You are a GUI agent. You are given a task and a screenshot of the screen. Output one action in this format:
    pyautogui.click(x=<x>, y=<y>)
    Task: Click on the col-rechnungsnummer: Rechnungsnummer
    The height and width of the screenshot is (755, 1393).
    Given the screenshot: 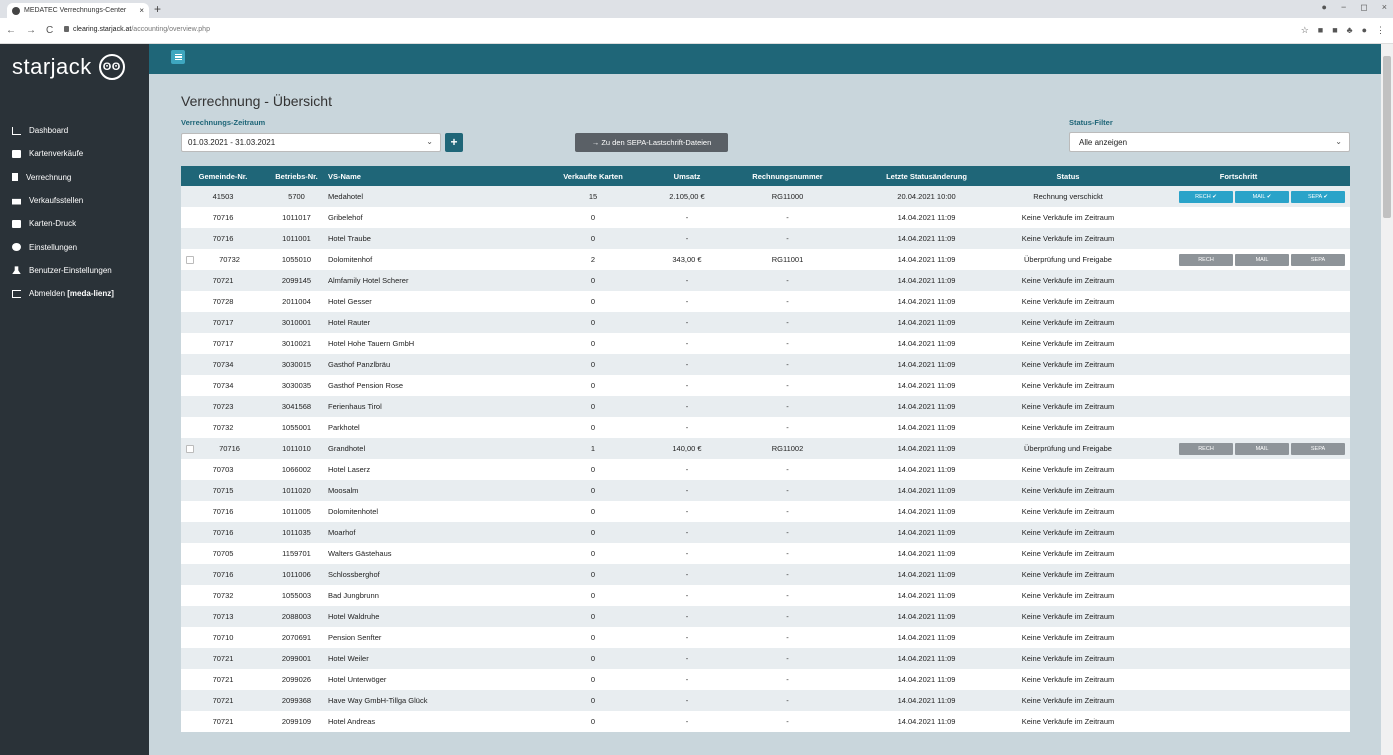 What is the action you would take?
    pyautogui.click(x=787, y=176)
    